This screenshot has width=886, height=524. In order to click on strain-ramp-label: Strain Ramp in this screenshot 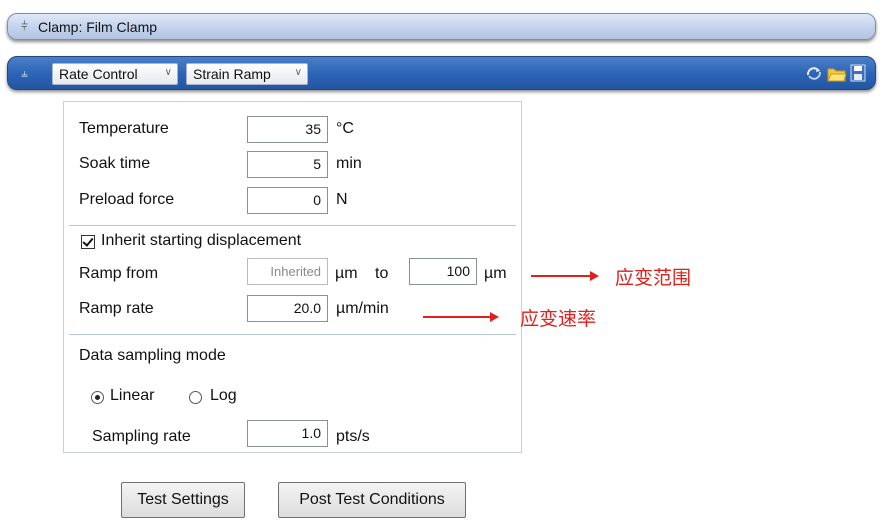, I will do `click(232, 74)`.